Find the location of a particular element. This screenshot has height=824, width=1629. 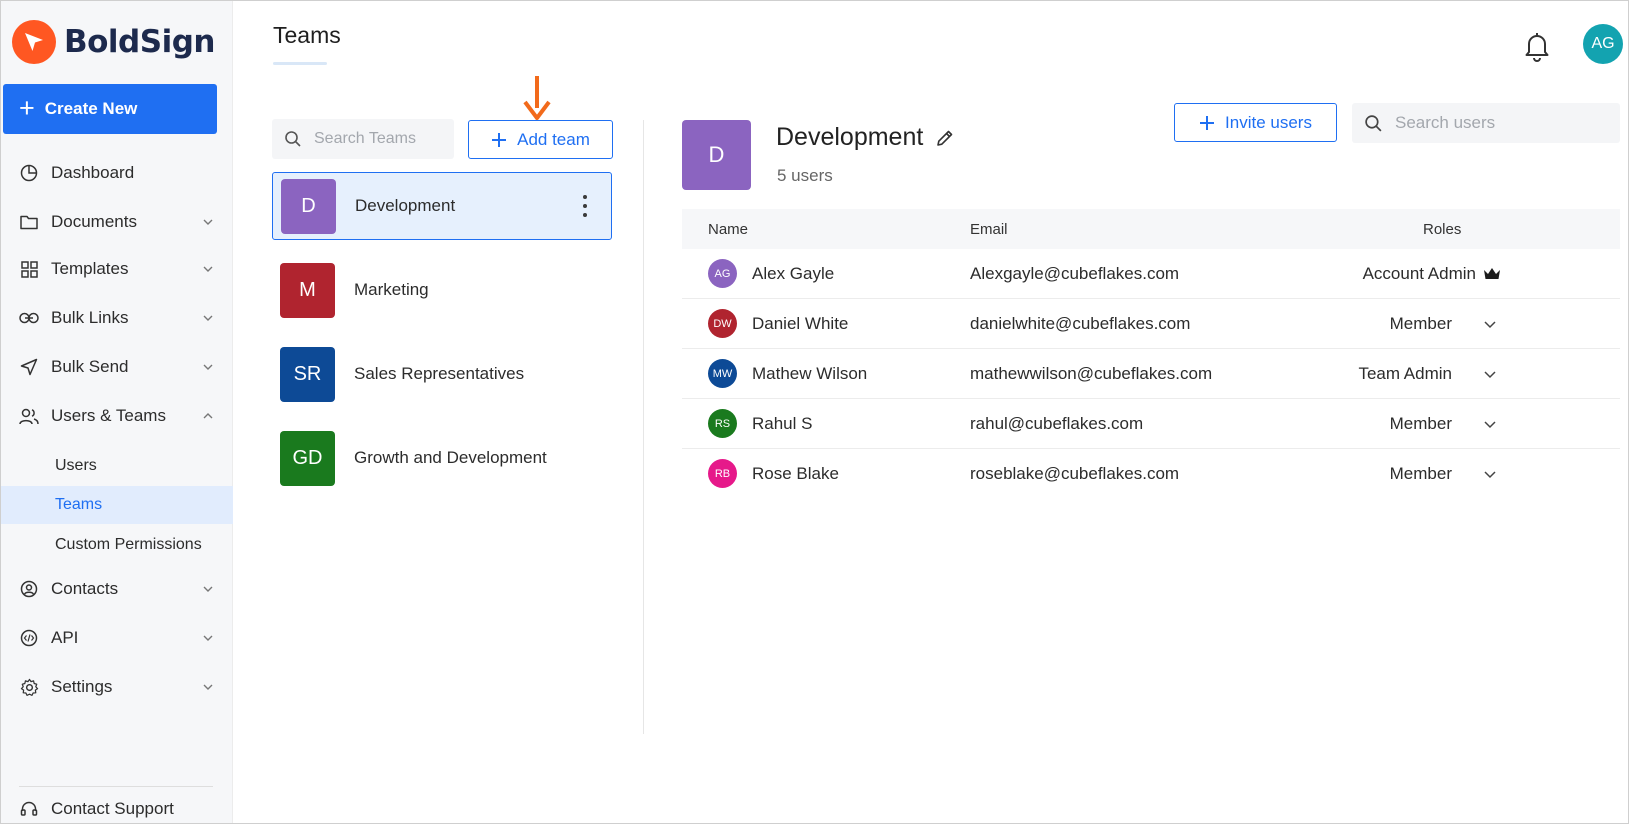

sidebar-item-api: API is located at coordinates (117, 638).